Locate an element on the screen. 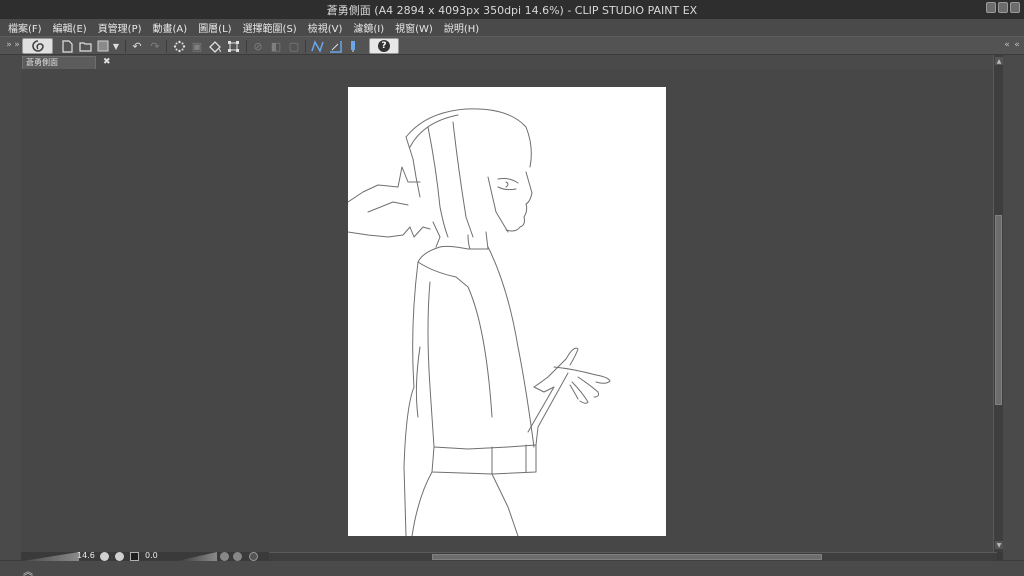 The height and width of the screenshot is (576, 1024). zoom-fit-icon is located at coordinates (119, 556).